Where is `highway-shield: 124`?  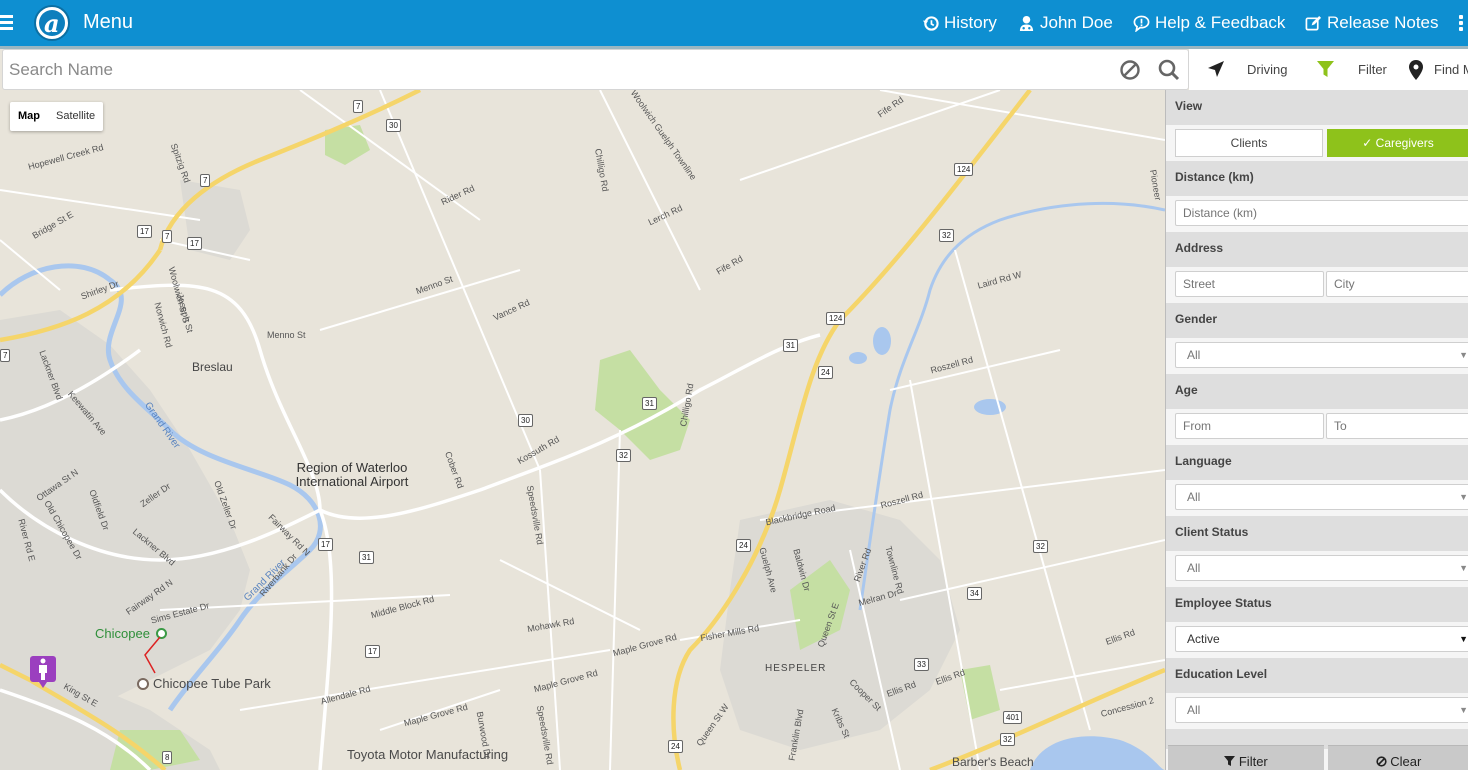 highway-shield: 124 is located at coordinates (964, 169).